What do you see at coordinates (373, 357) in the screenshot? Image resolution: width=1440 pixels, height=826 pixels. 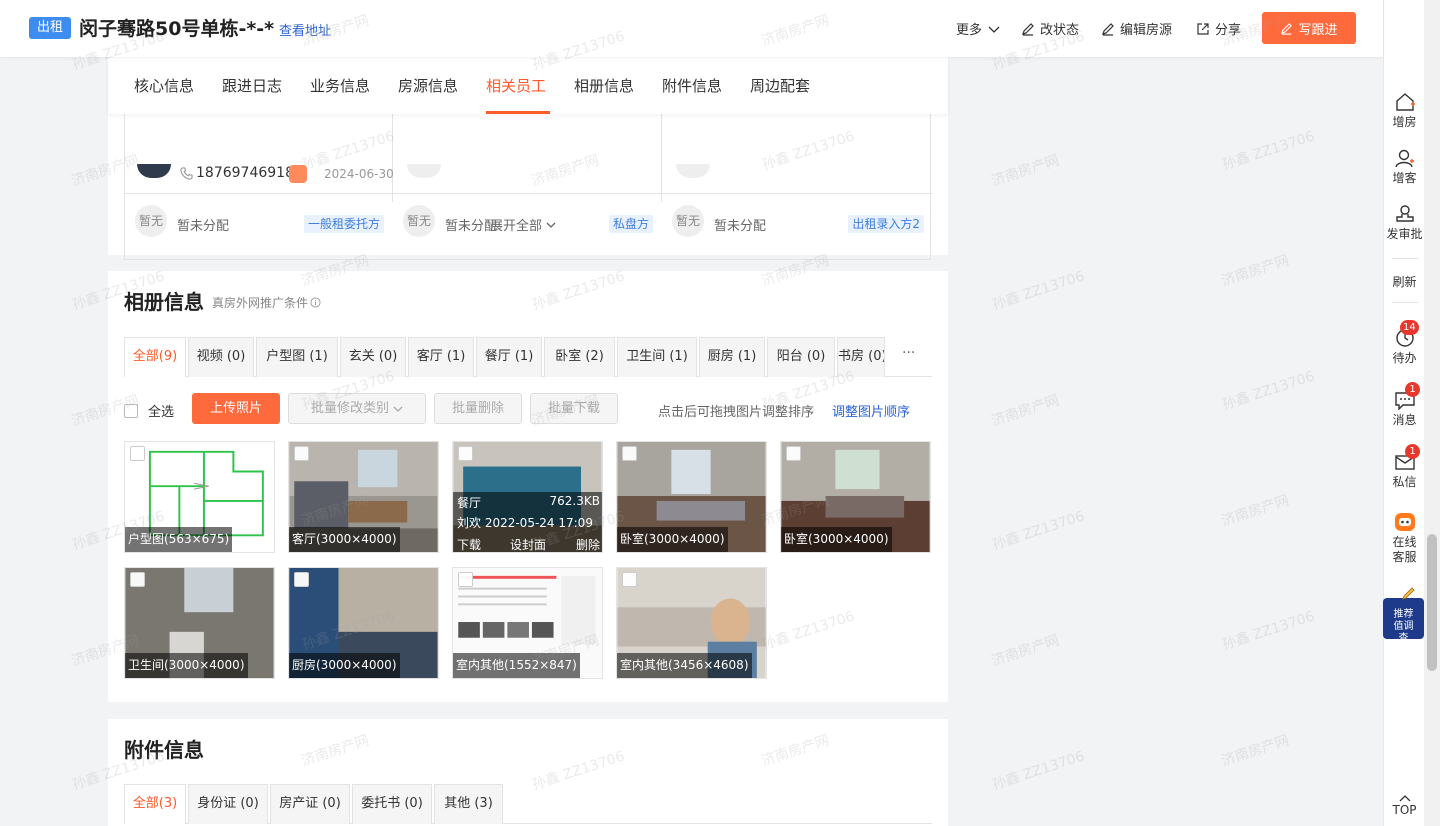 I see `tab-entrance: 玄关 (0)` at bounding box center [373, 357].